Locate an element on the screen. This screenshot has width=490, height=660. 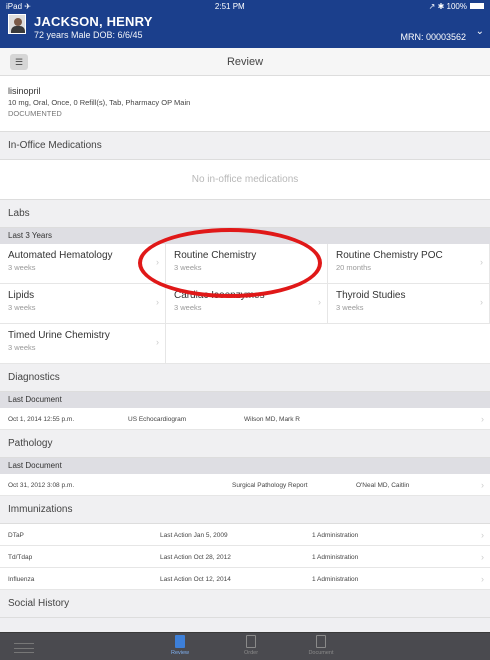
in-office-empty-message: No in-office medications is located at coordinates (245, 180).